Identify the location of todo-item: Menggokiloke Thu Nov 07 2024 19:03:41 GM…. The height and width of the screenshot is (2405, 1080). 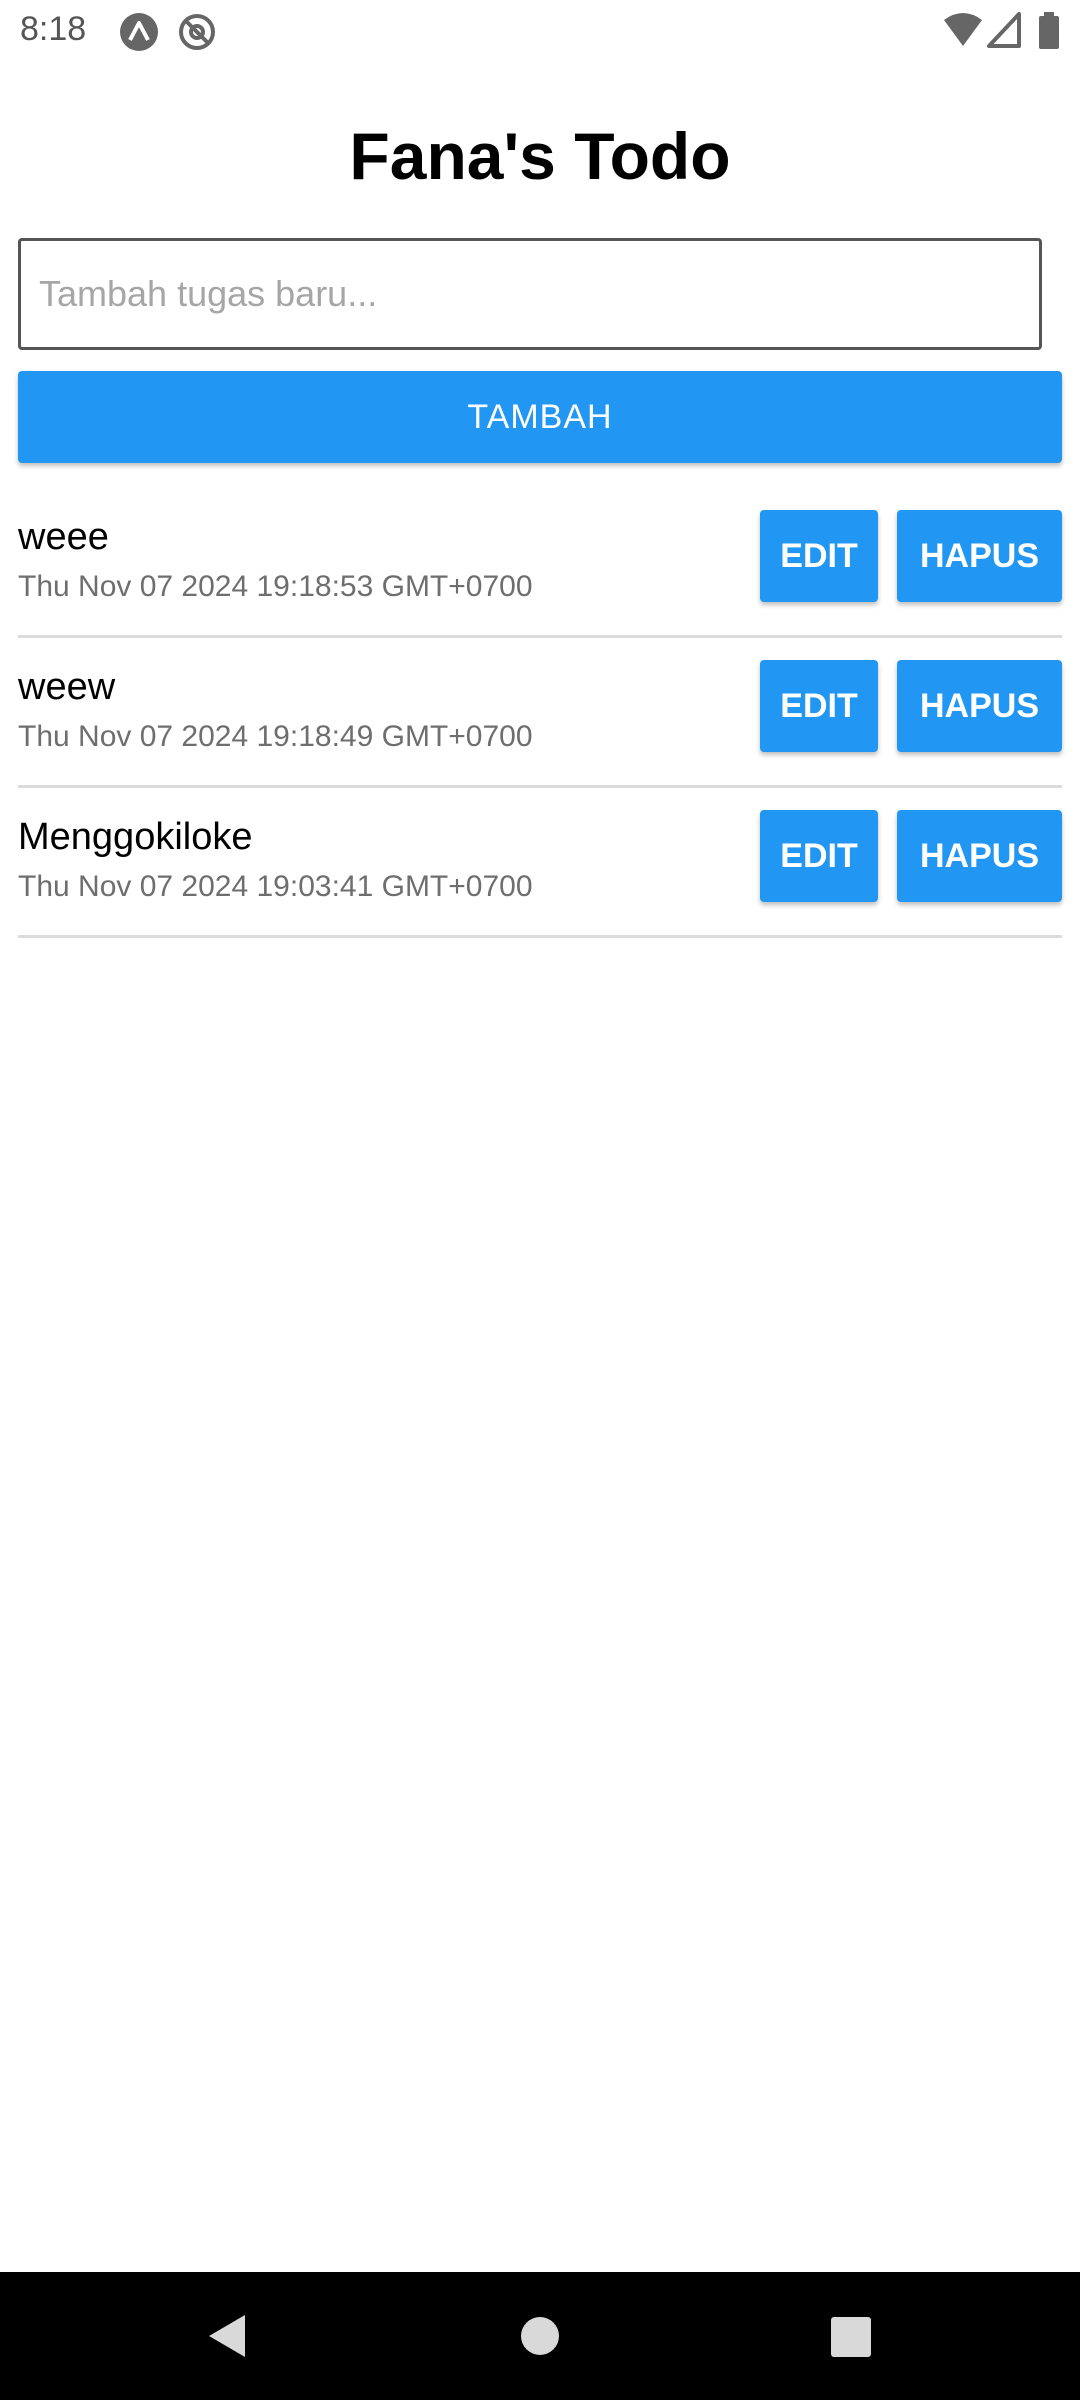
(540, 863).